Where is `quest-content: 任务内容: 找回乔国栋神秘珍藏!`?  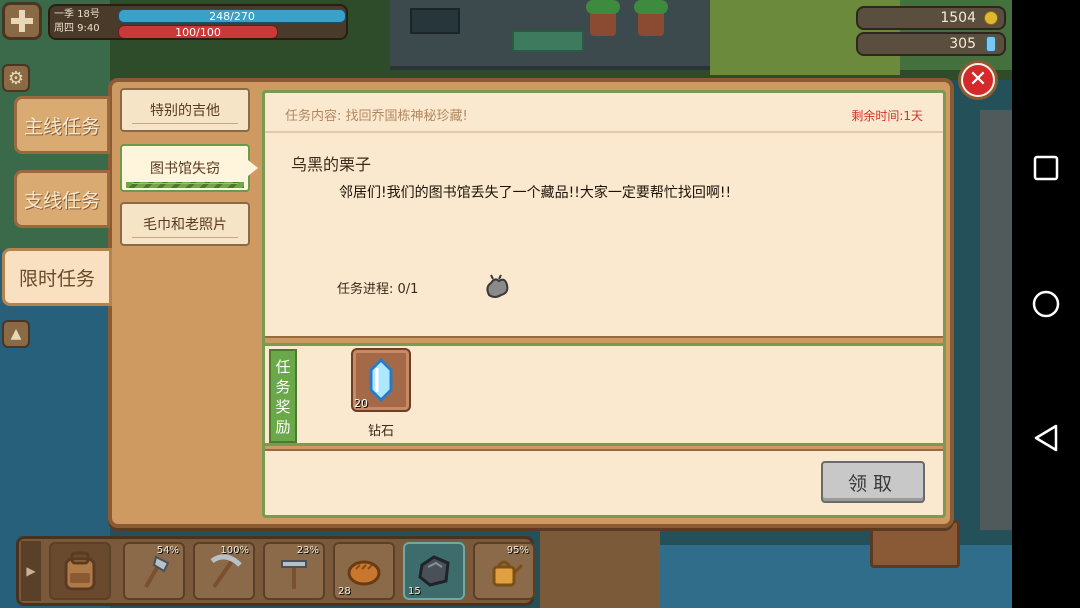
quest-content: 任务内容: 找回乔国栋神秘珍藏! is located at coordinates (376, 116).